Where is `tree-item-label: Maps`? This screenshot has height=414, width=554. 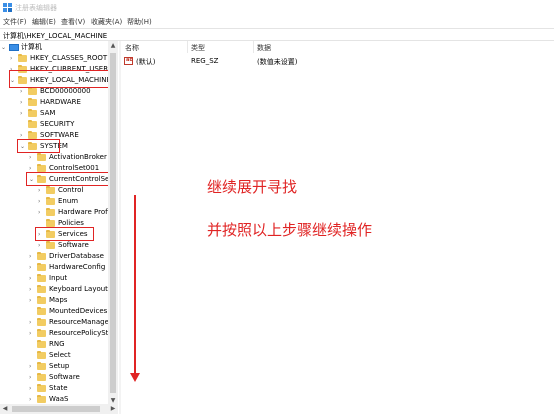
tree-item-label: Maps is located at coordinates (58, 300).